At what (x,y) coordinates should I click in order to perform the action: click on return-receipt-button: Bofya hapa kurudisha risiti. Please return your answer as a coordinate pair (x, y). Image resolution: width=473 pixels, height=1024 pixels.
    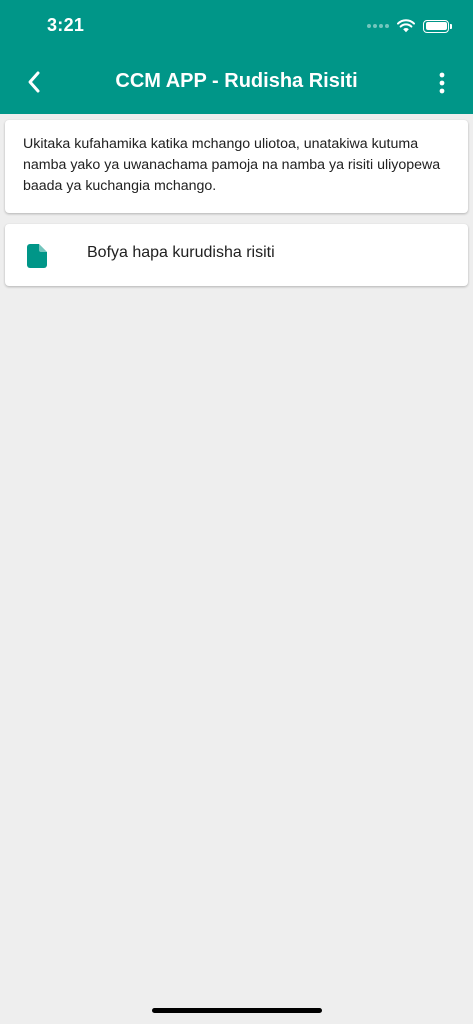
    Looking at the image, I should click on (236, 255).